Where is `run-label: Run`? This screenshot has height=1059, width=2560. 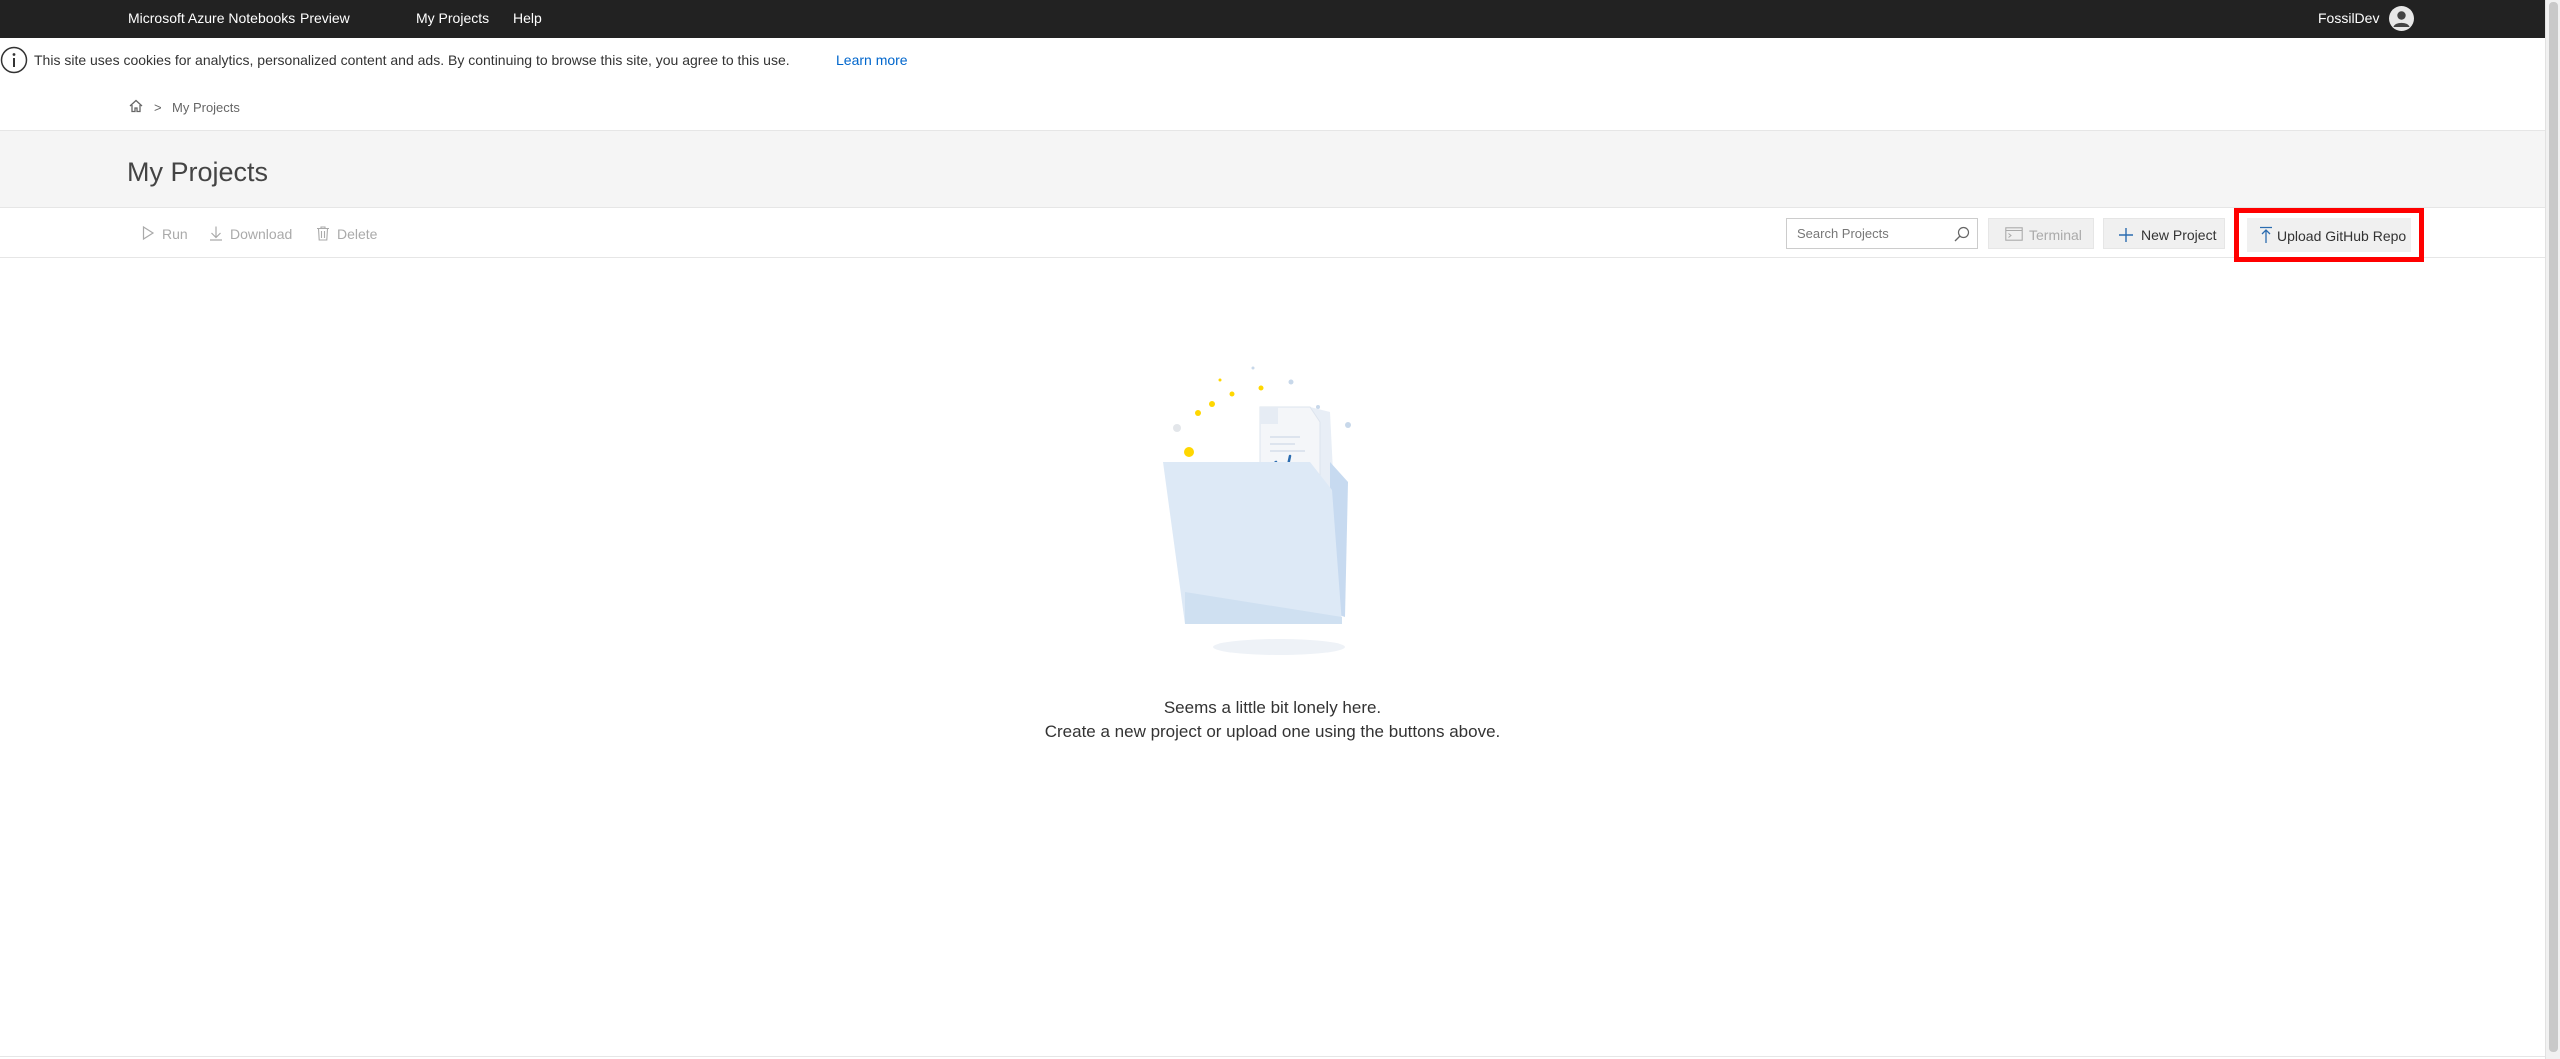 run-label: Run is located at coordinates (175, 234).